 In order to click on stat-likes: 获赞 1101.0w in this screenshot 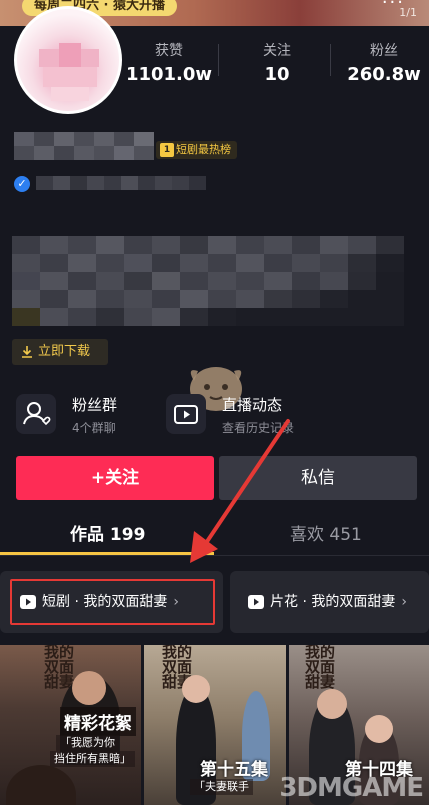, I will do `click(169, 62)`.